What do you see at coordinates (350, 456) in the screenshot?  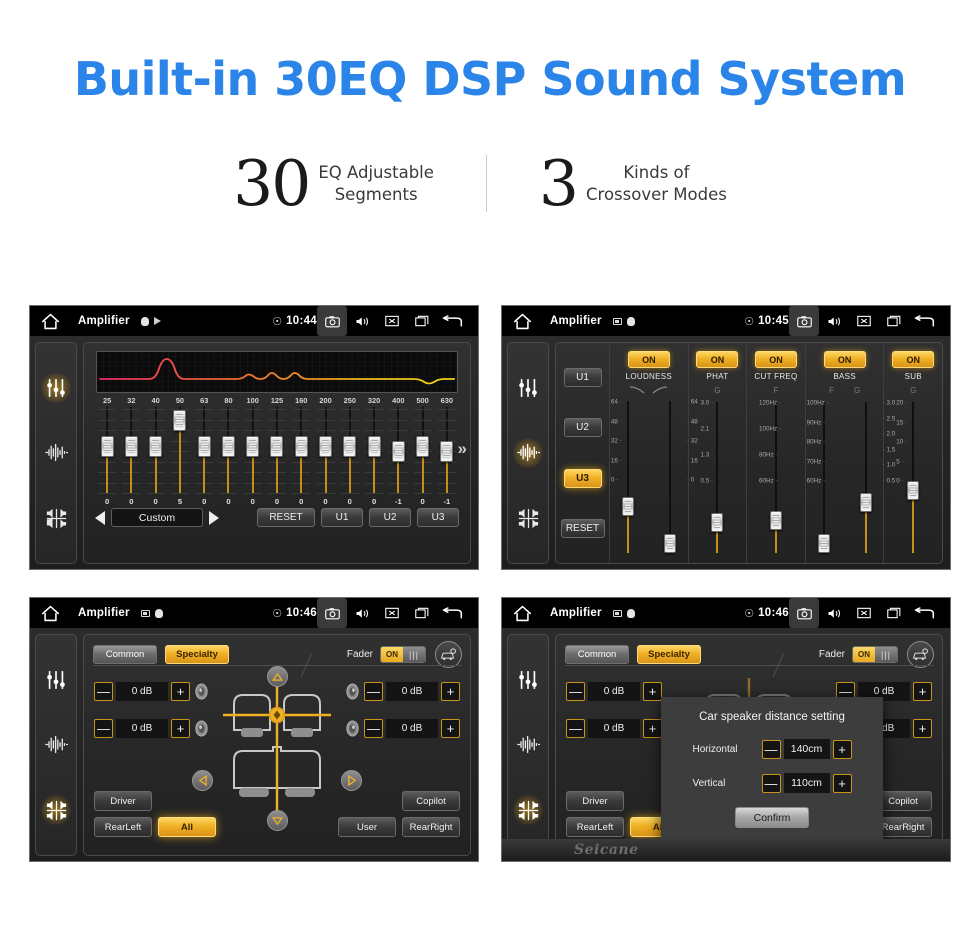 I see `eq-slider-250hz: 0` at bounding box center [350, 456].